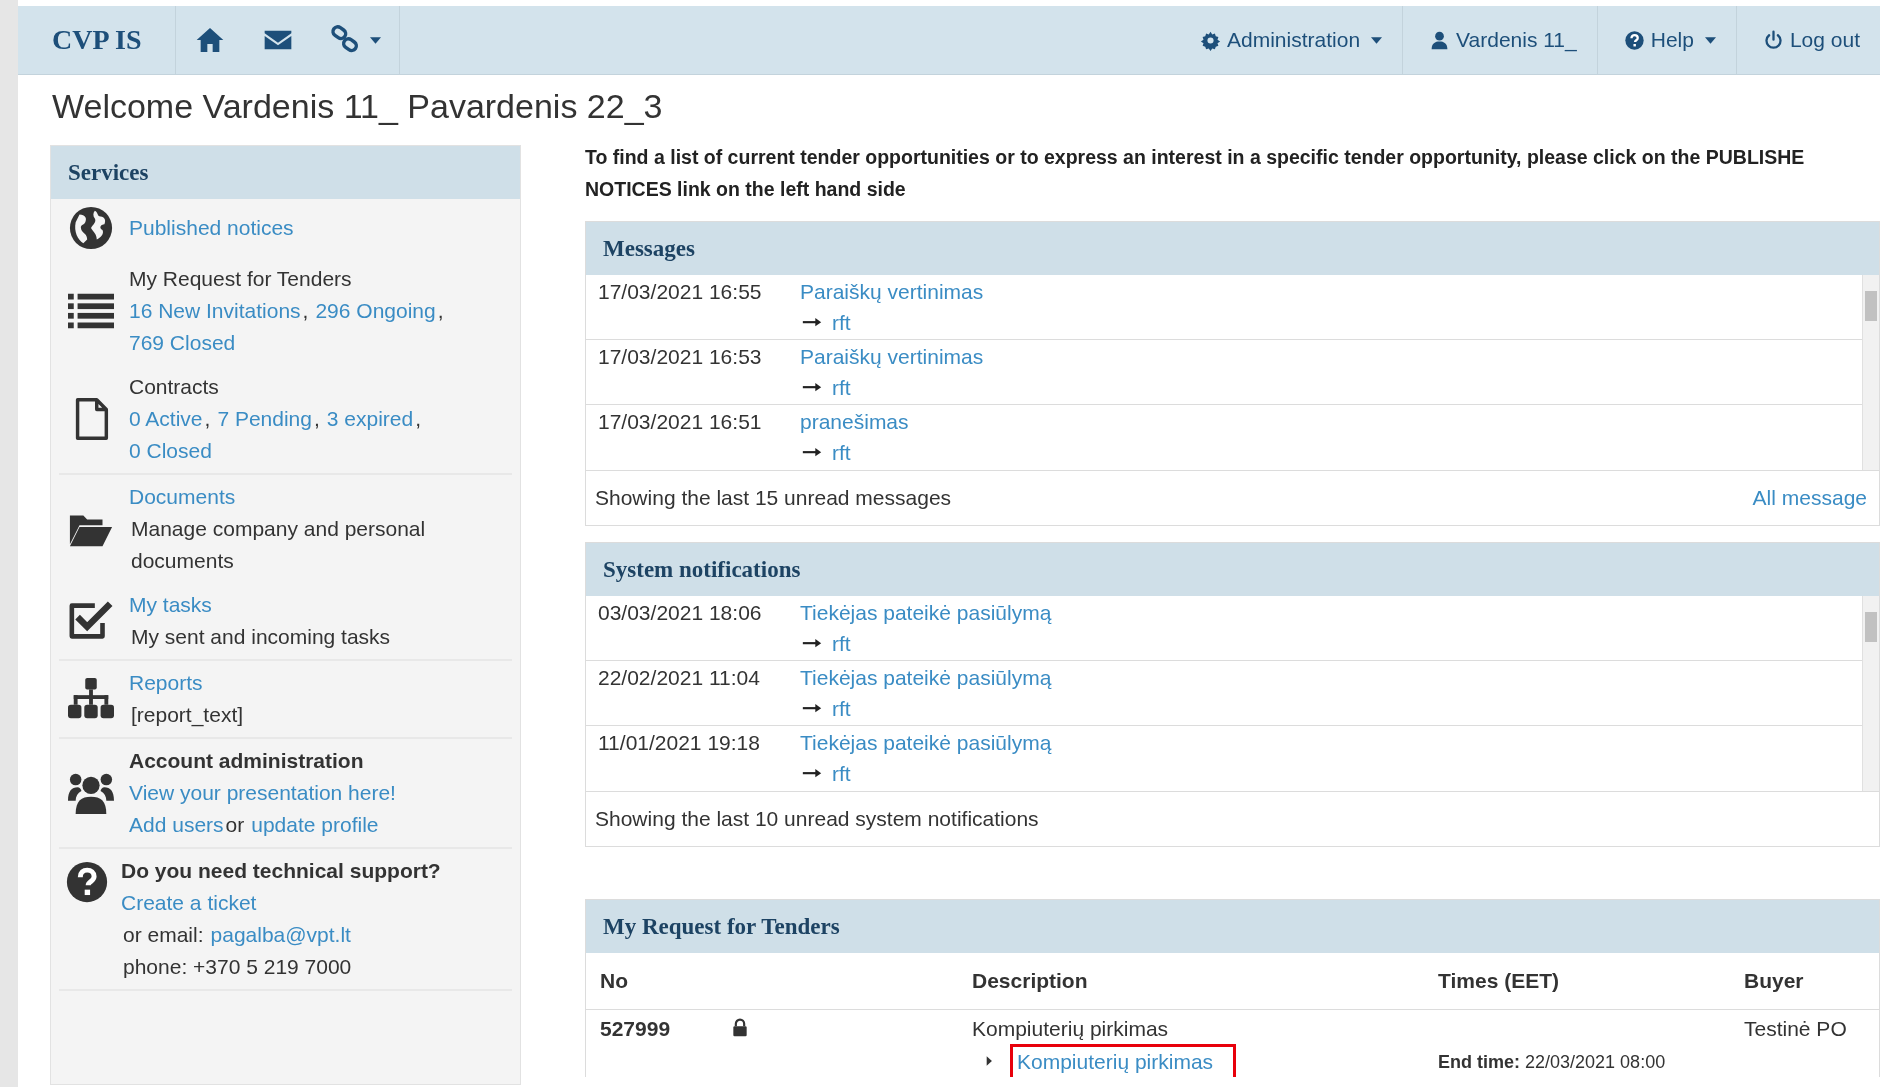 The image size is (1880, 1087). I want to click on column-header: No, so click(651, 981).